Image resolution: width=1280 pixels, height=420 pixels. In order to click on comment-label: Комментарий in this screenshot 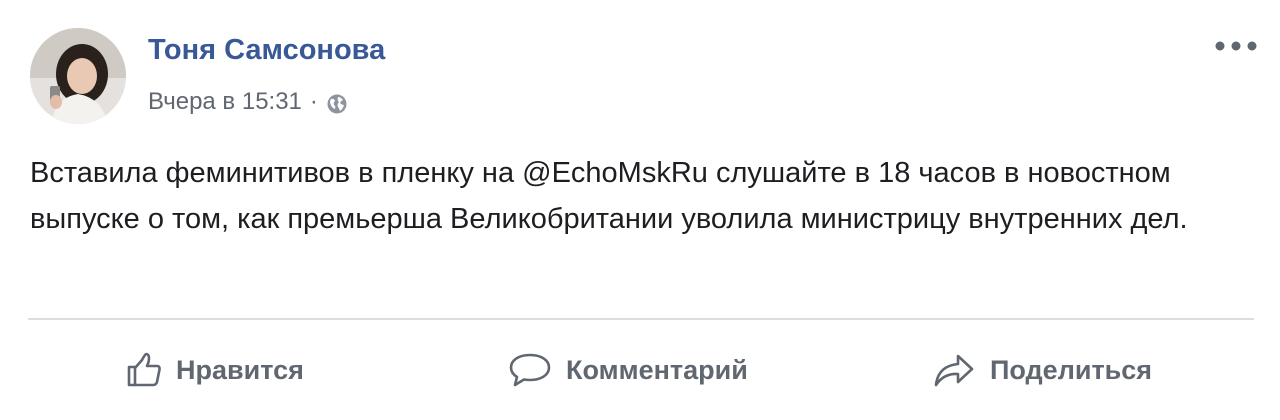, I will do `click(657, 369)`.